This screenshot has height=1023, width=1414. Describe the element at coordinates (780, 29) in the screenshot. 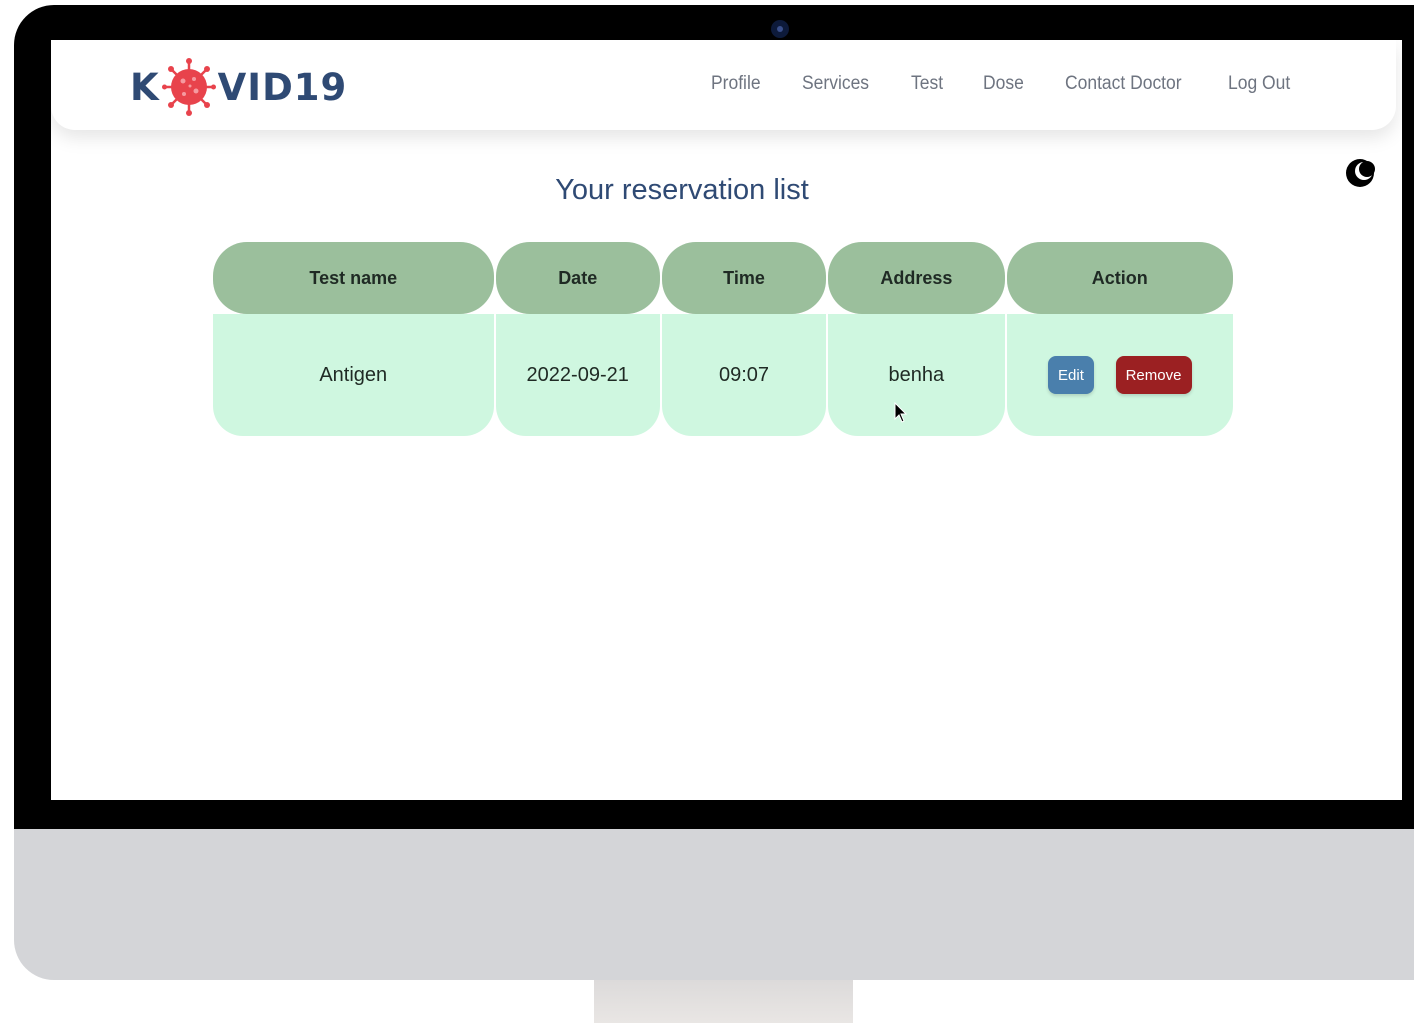

I see `camera-icon` at that location.